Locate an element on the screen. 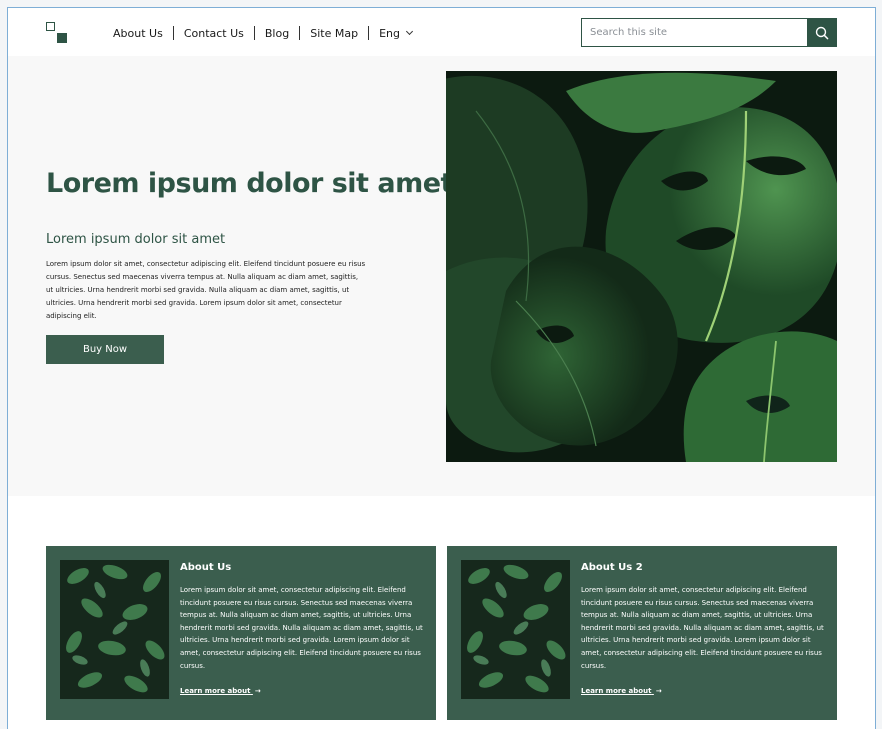  chevron-down-icon is located at coordinates (409, 31).